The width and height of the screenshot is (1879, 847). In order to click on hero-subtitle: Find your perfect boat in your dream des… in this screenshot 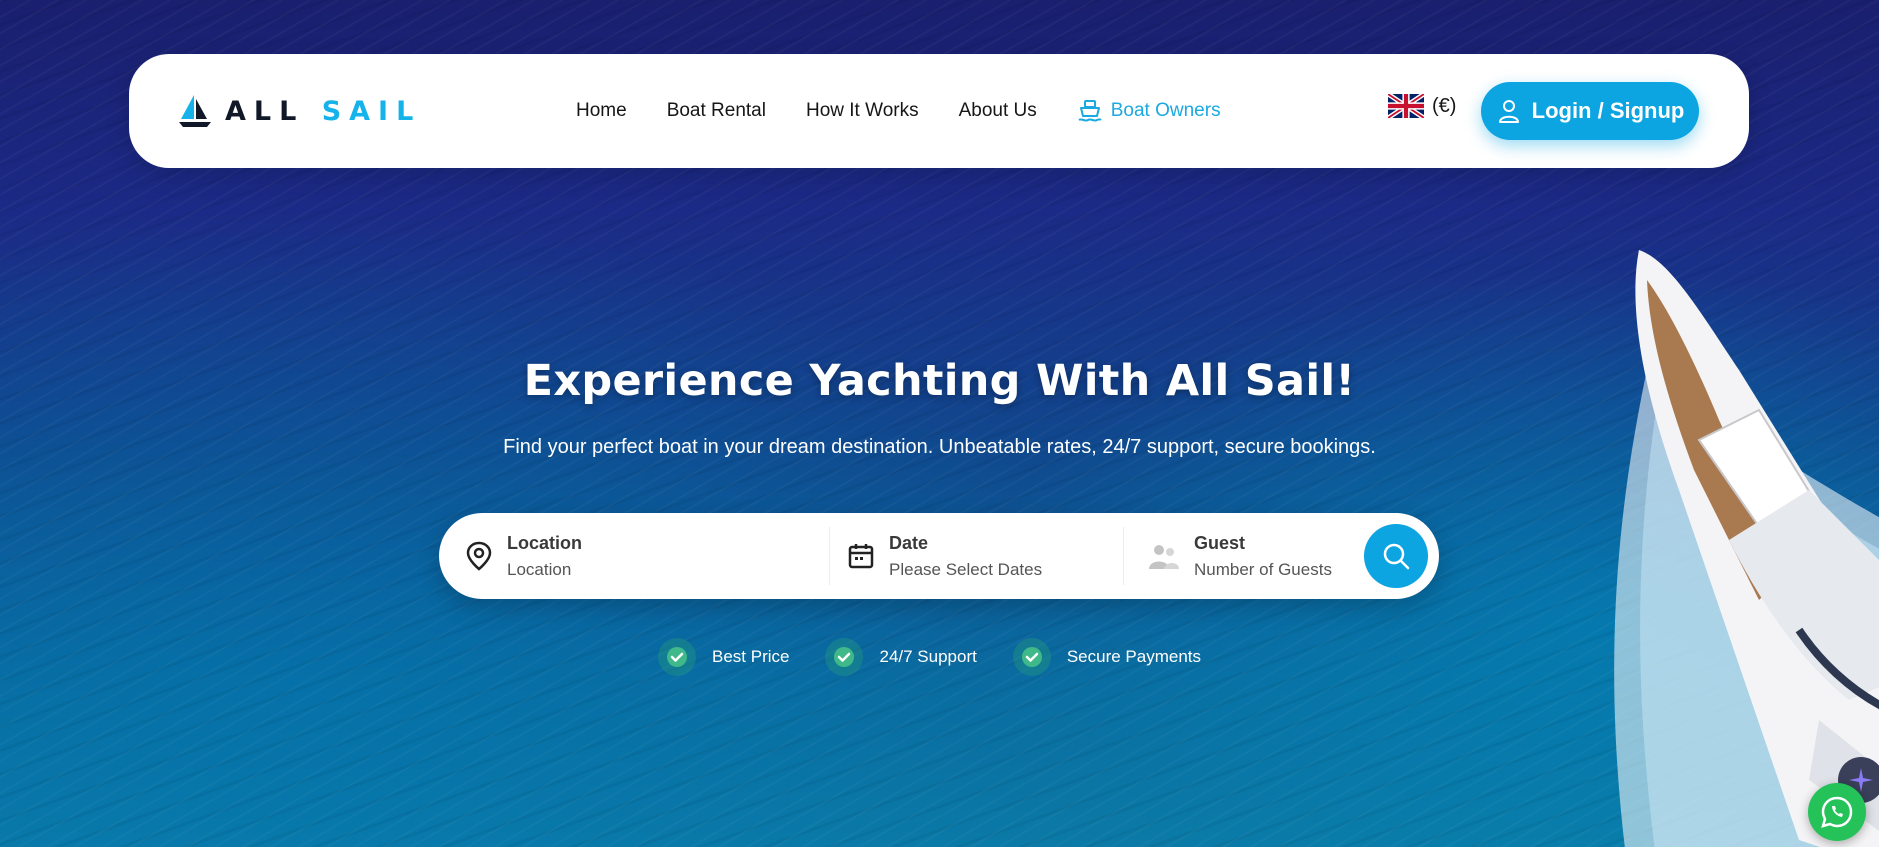, I will do `click(939, 447)`.